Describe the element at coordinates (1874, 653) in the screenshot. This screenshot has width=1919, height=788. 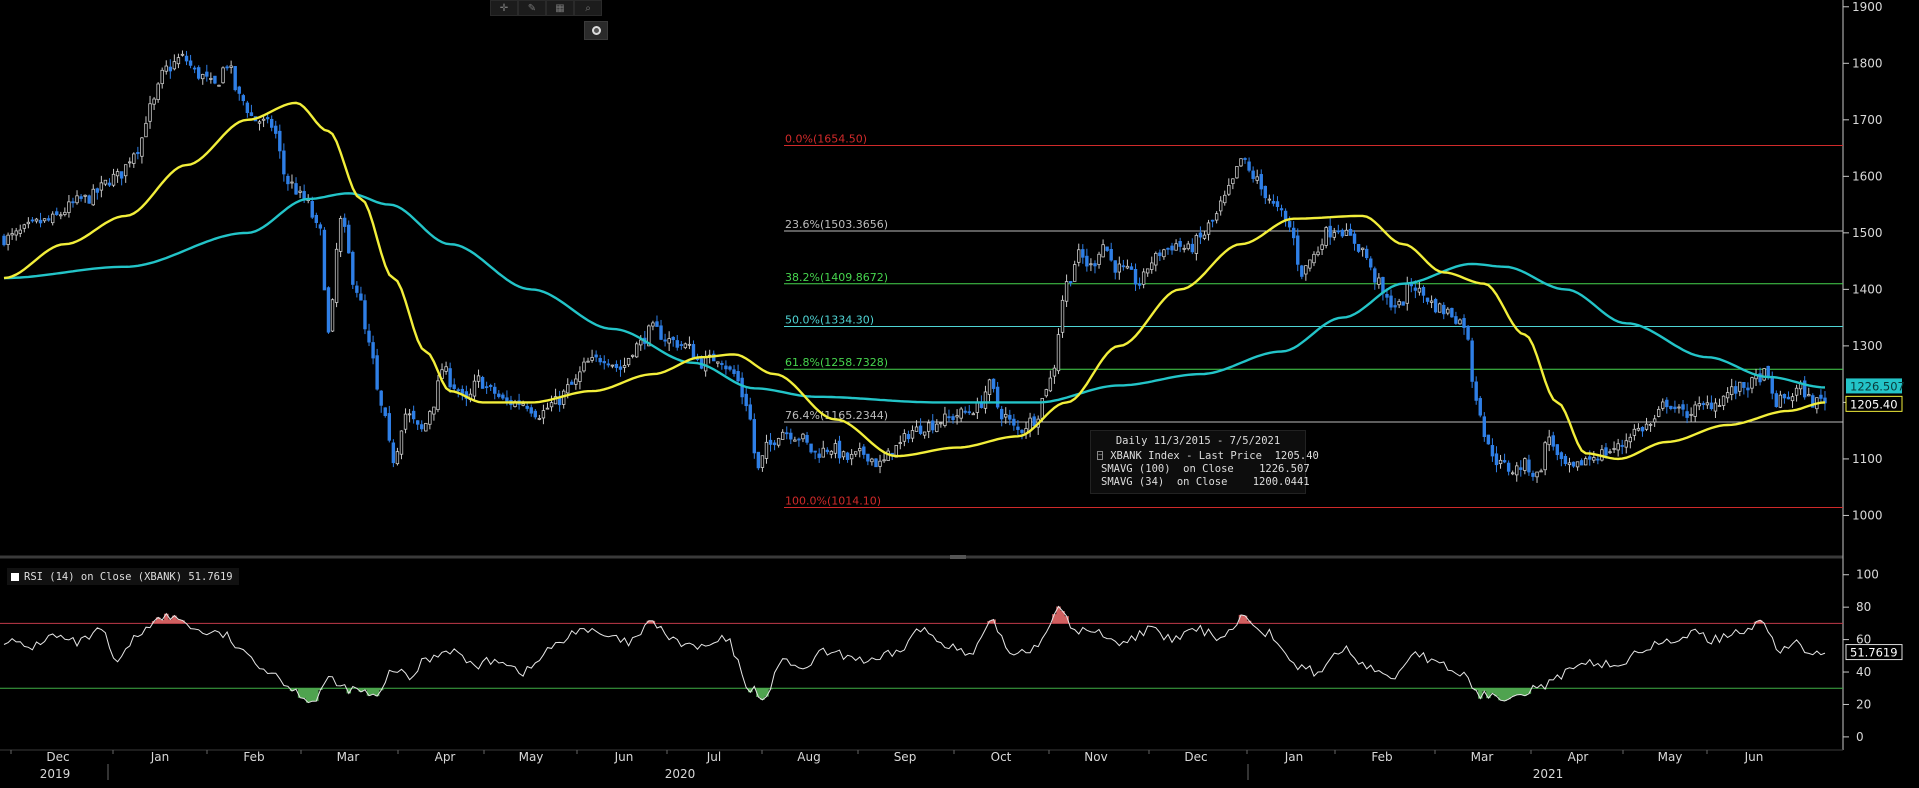
I see `rsi-value-tag-text: 51.7619` at that location.